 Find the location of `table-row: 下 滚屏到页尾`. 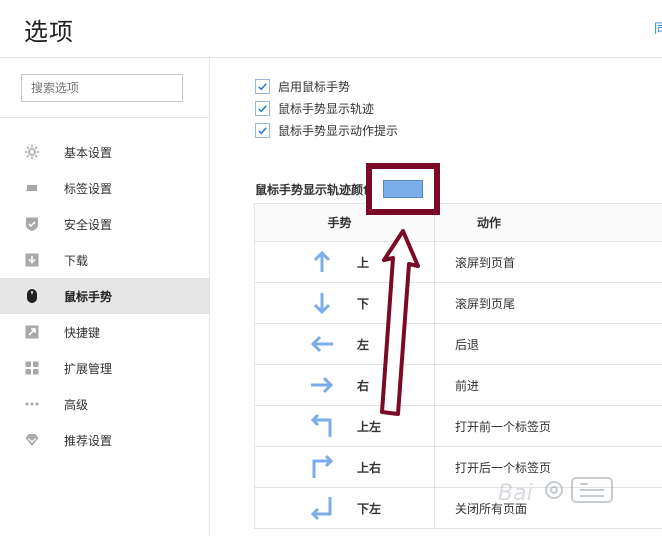

table-row: 下 滚屏到页尾 is located at coordinates (458, 303).